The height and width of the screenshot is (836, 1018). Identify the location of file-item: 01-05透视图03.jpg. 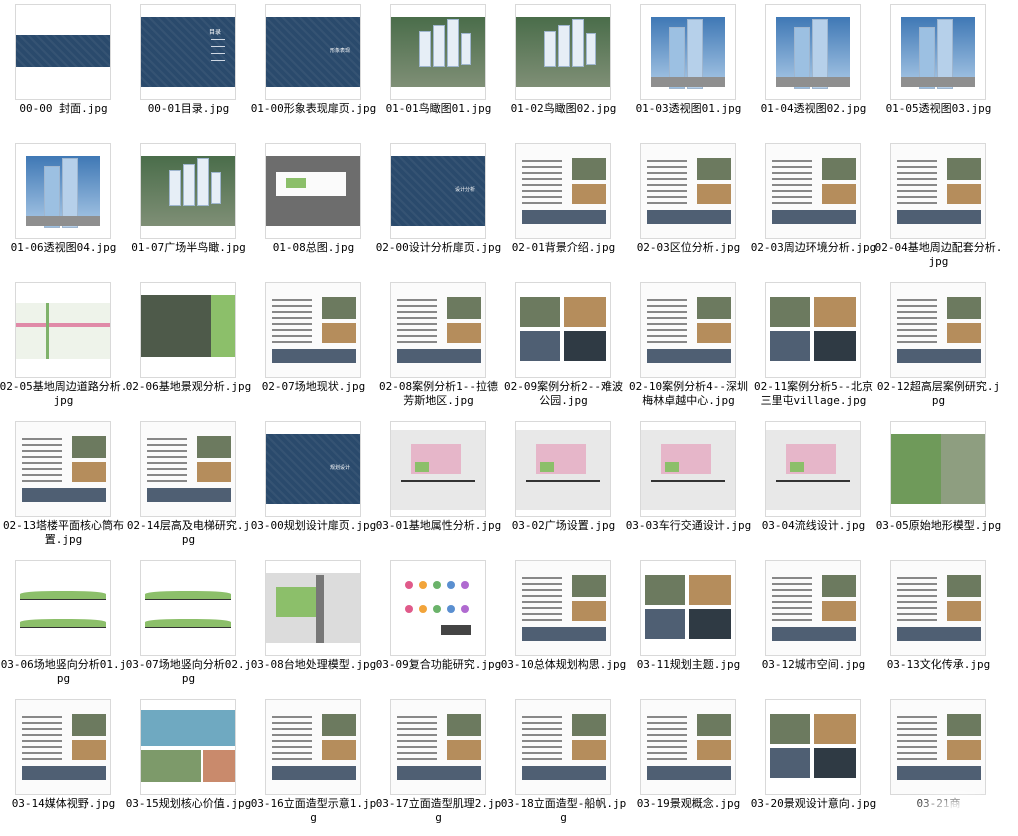
(938, 71).